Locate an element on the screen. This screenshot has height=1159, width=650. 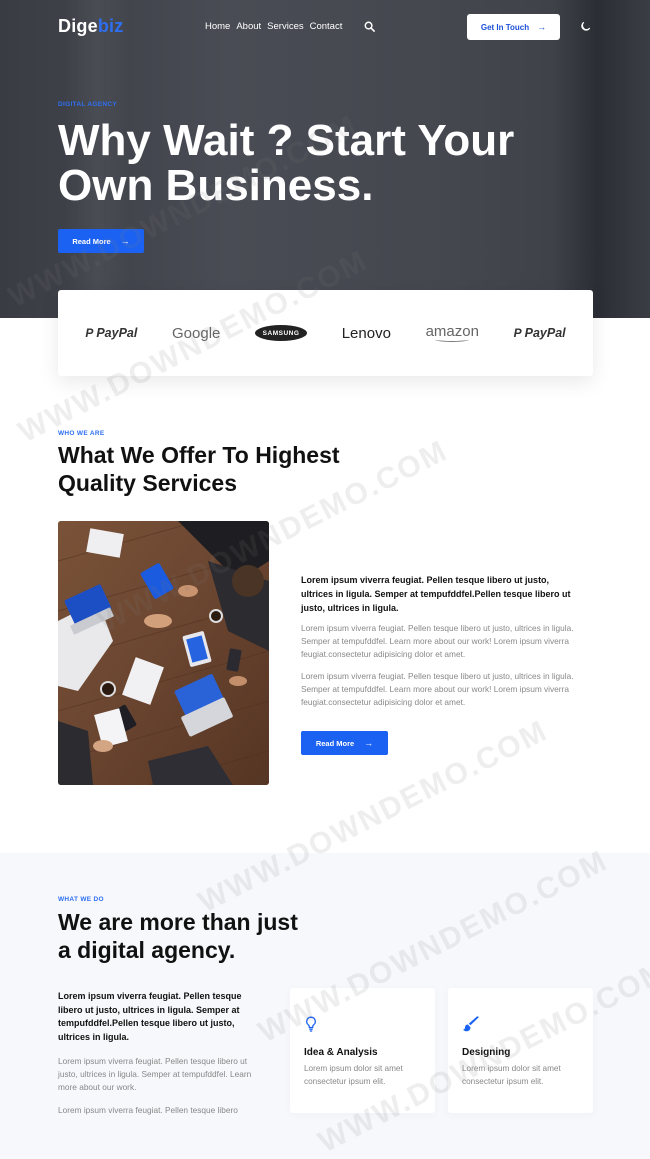
what-we-do-title-line2: a digital agency. is located at coordinates (147, 950).